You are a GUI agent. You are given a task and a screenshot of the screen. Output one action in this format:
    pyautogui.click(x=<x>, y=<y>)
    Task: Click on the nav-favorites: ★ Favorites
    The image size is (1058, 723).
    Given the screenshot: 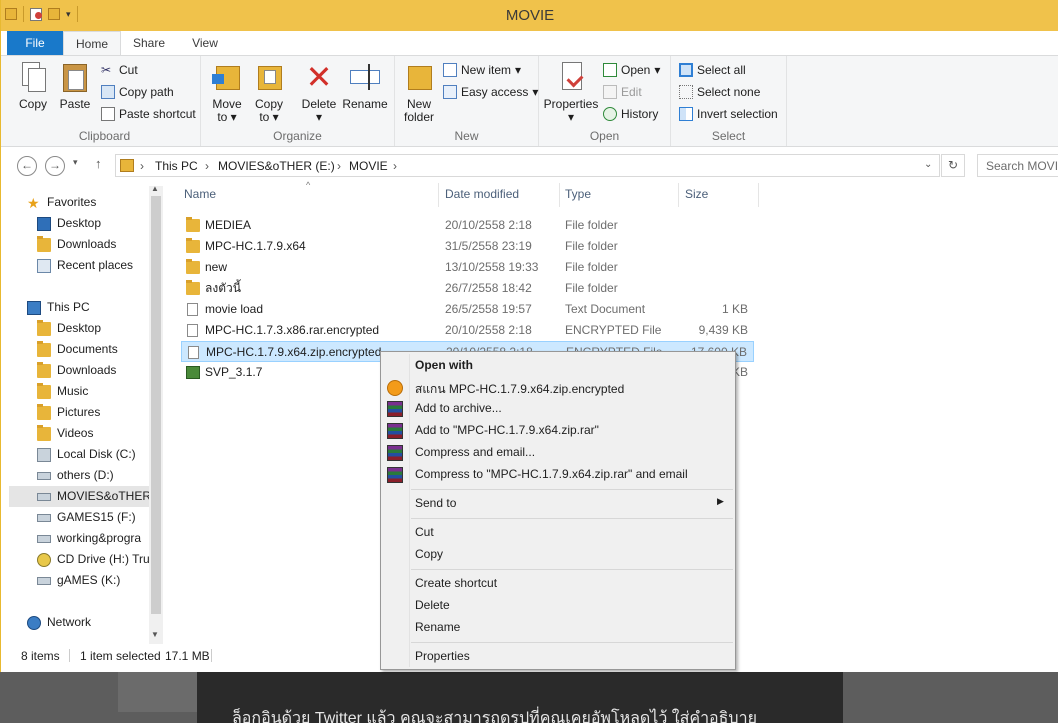 What is the action you would take?
    pyautogui.click(x=61, y=202)
    